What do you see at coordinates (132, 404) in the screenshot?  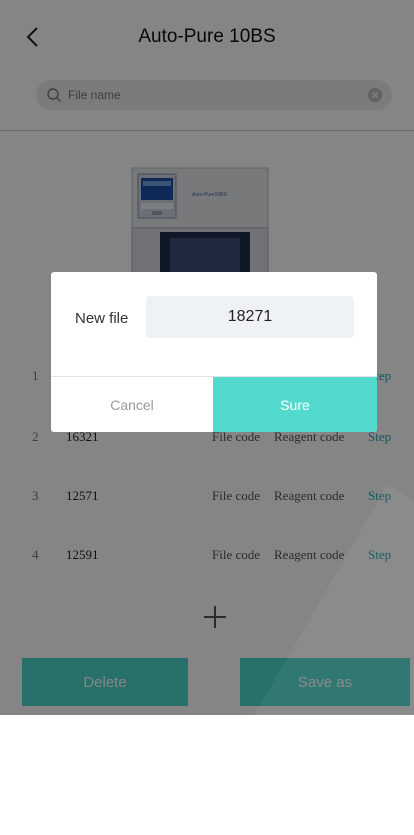 I see `cancel-button: Cancel` at bounding box center [132, 404].